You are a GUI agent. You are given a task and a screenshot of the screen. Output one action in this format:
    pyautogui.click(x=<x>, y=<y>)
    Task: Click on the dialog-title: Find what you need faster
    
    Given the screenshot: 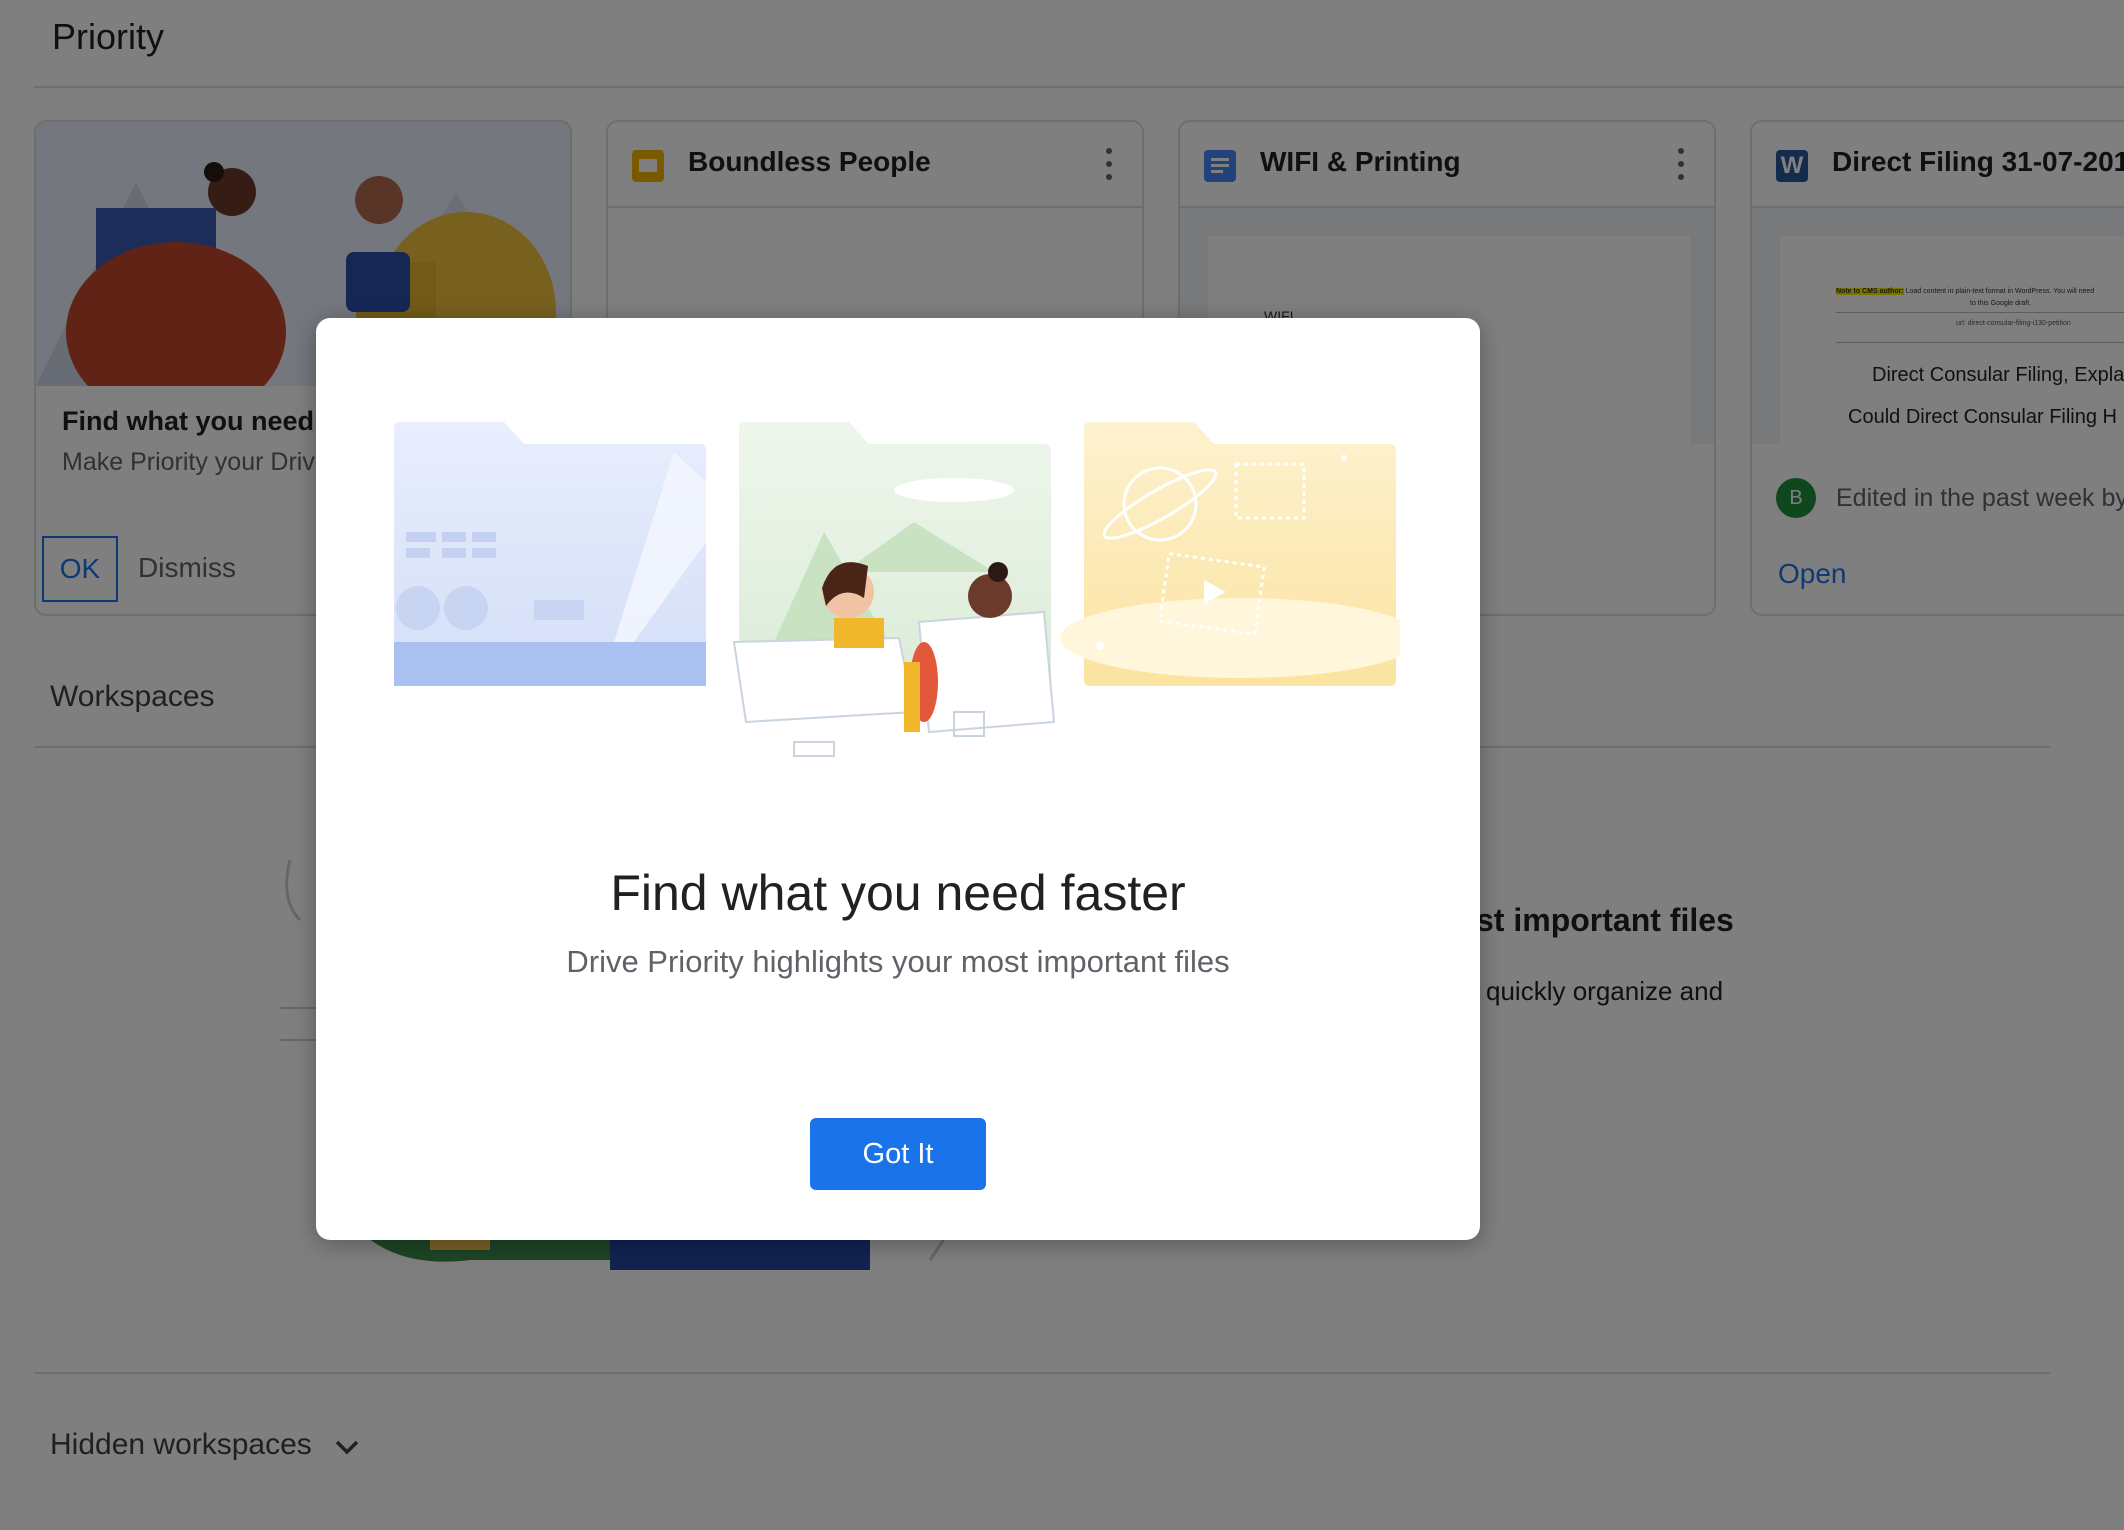 What is the action you would take?
    pyautogui.click(x=898, y=893)
    